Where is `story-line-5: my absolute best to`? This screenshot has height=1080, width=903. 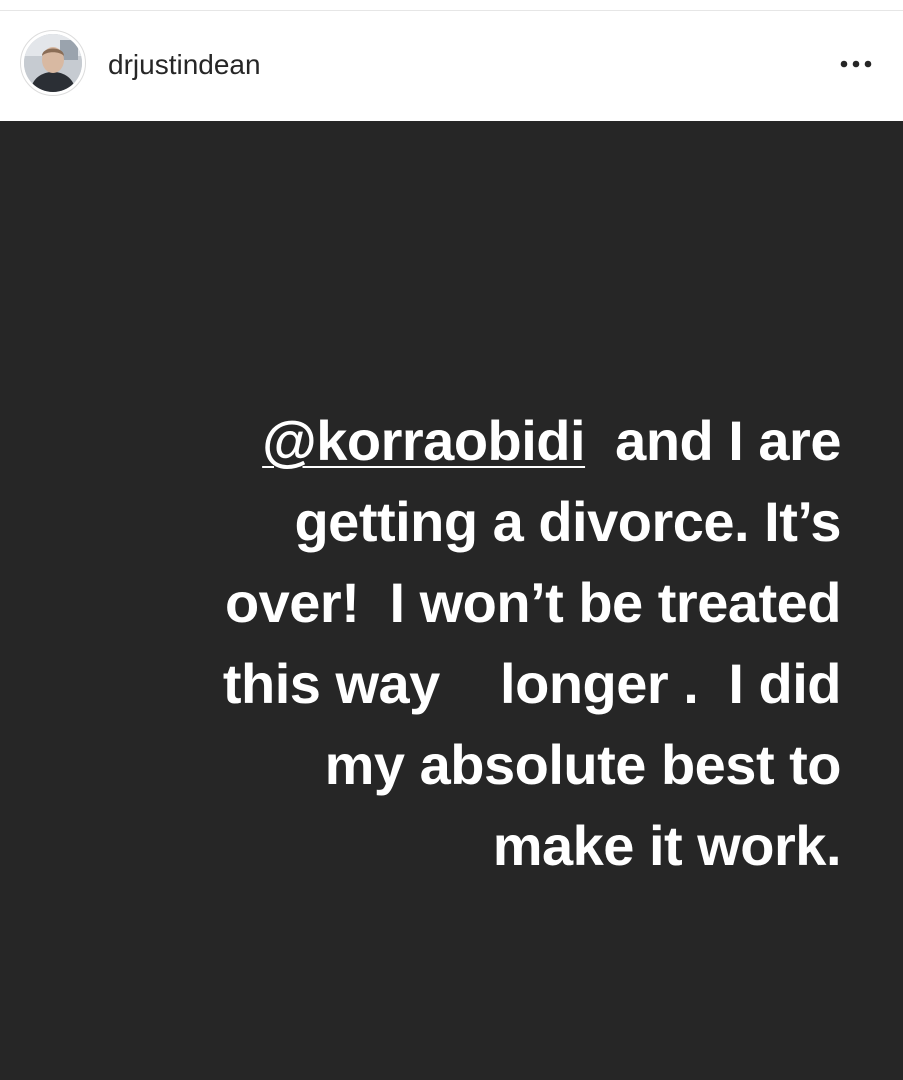 story-line-5: my absolute best to is located at coordinates (583, 764).